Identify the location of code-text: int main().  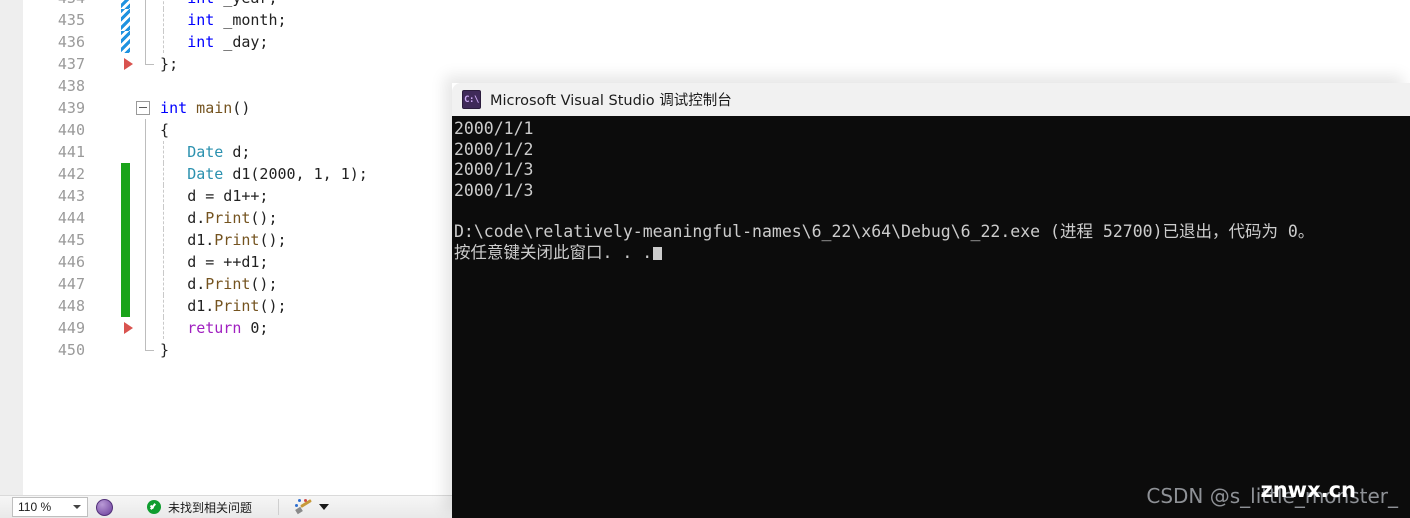
(205, 108).